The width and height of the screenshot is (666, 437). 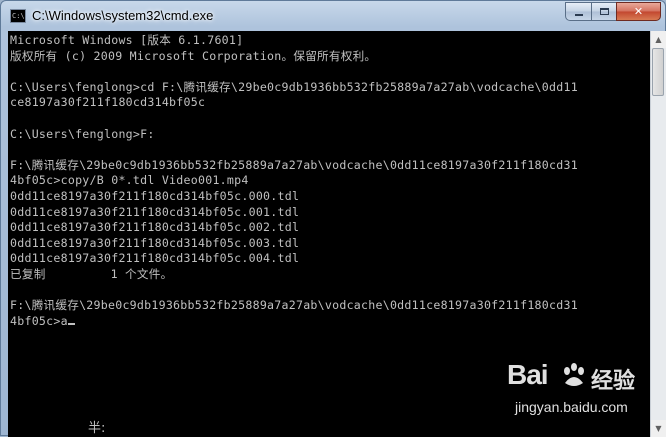 I want to click on scroll-up-button: ▲, so click(x=658, y=39).